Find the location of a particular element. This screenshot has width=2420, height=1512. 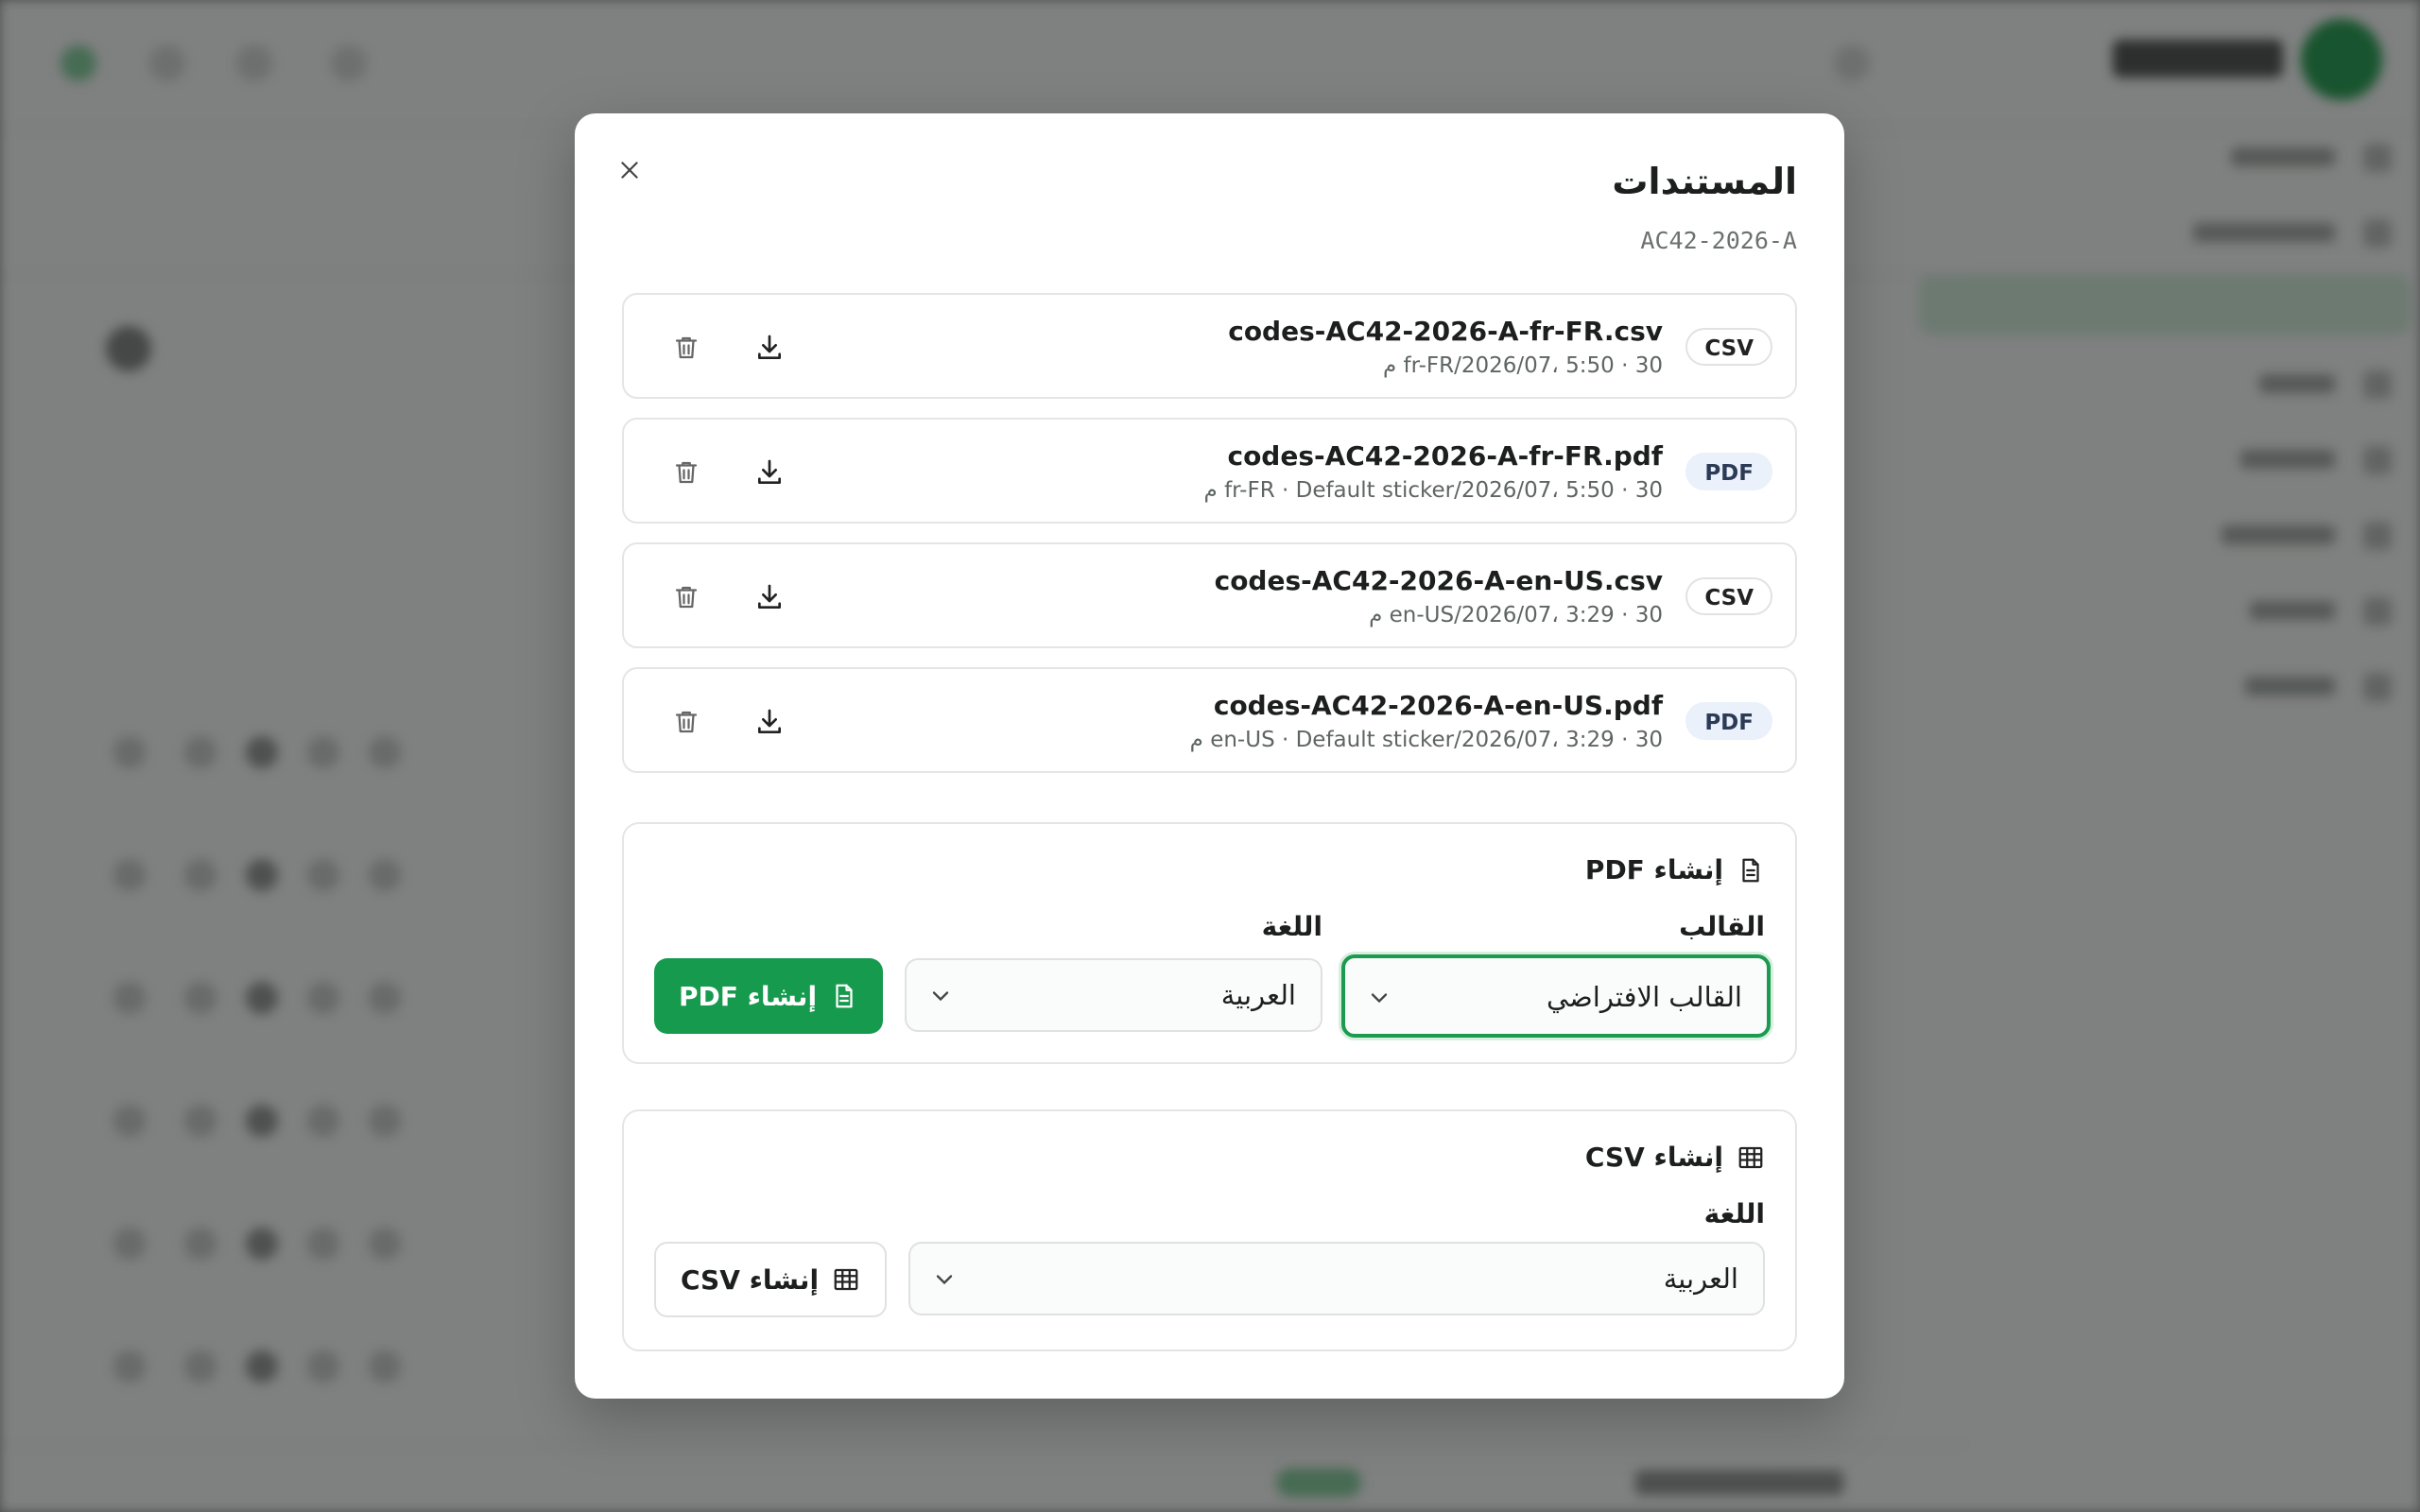

file-name: codes-AC42-2026-A-fr-FR.pdf is located at coordinates (1445, 456).